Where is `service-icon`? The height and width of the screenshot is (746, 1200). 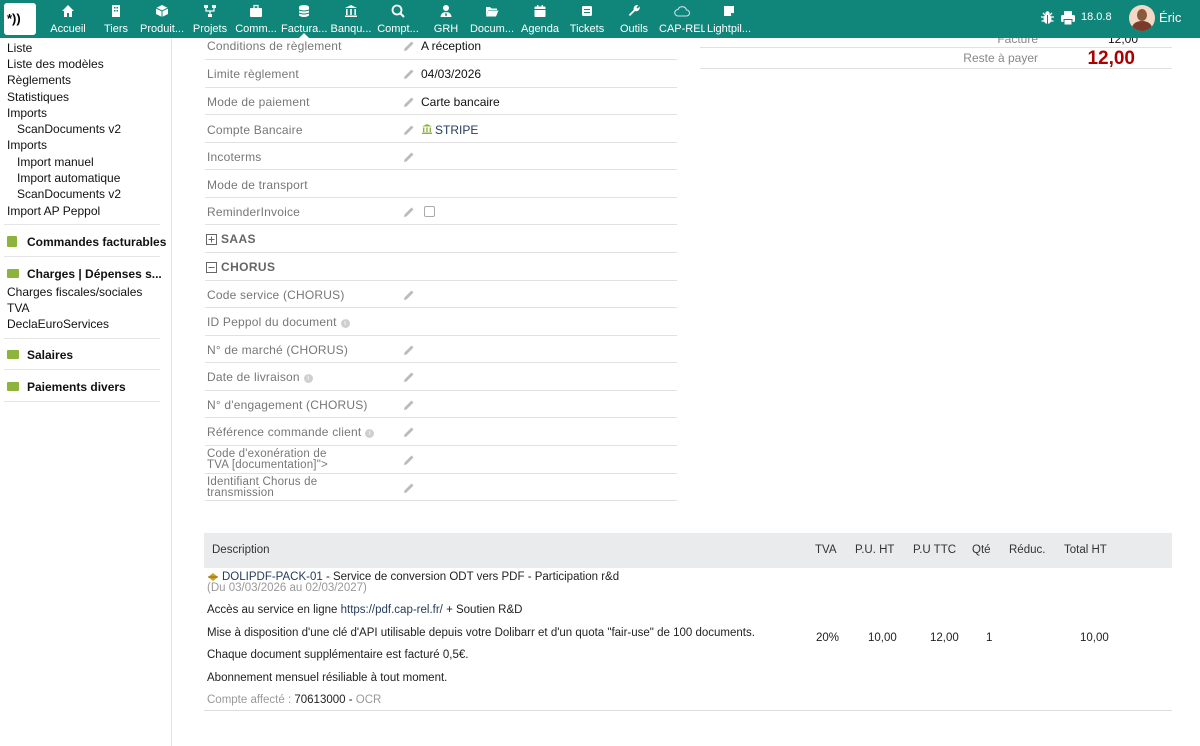
service-icon is located at coordinates (213, 577).